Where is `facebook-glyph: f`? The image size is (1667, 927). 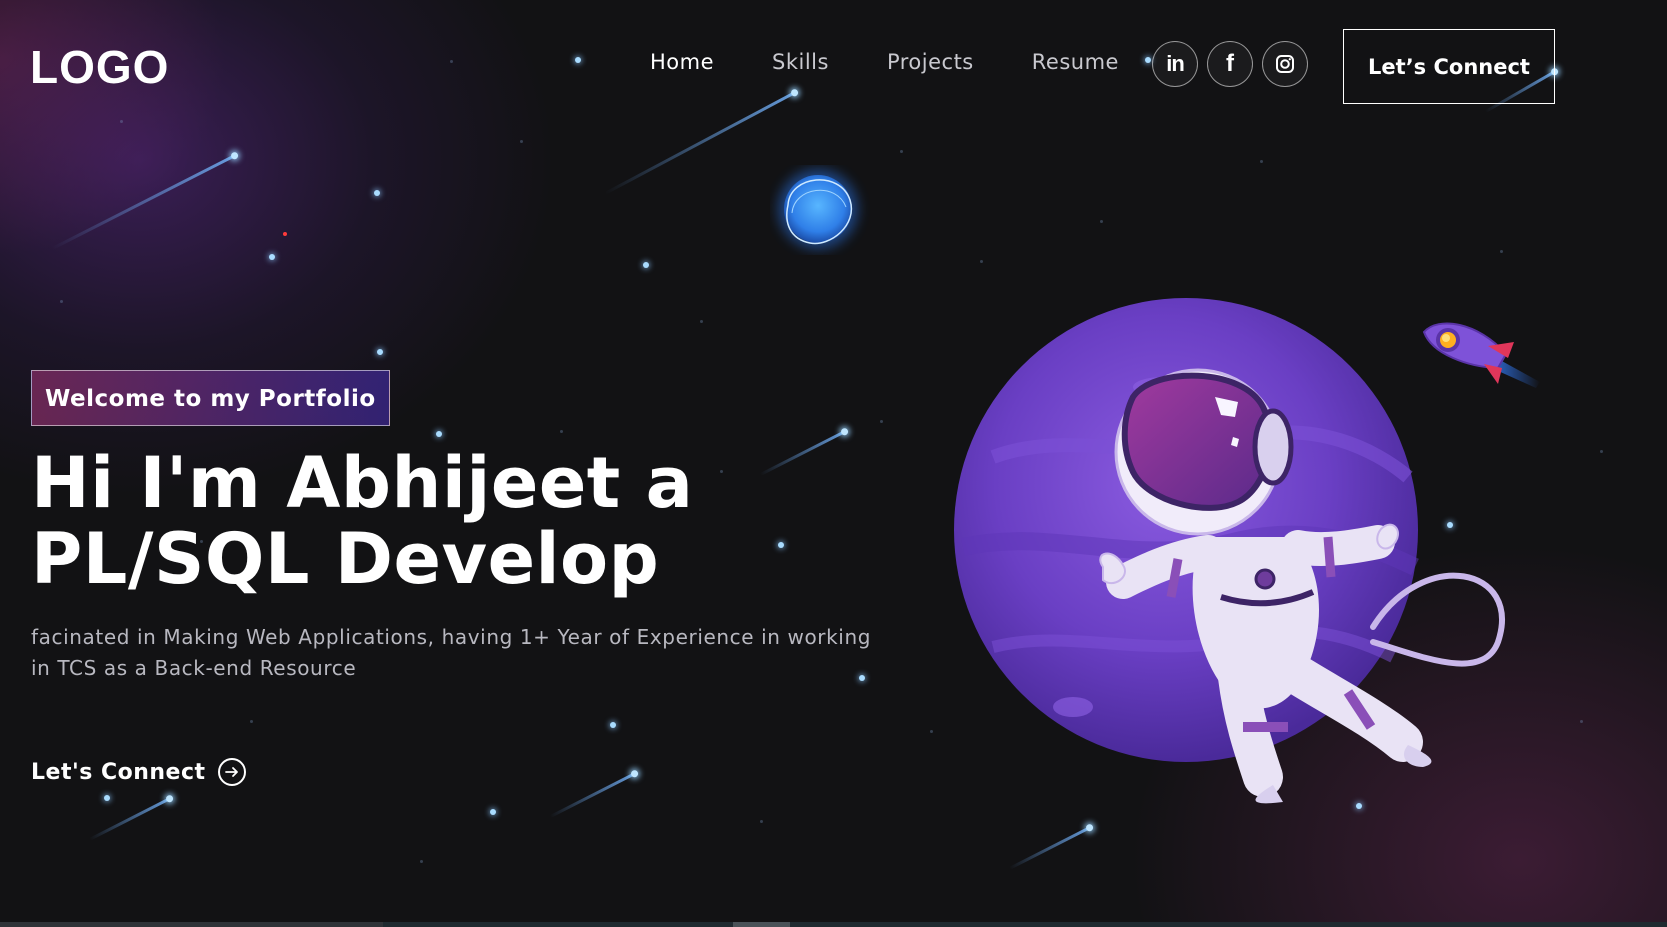 facebook-glyph: f is located at coordinates (1230, 63).